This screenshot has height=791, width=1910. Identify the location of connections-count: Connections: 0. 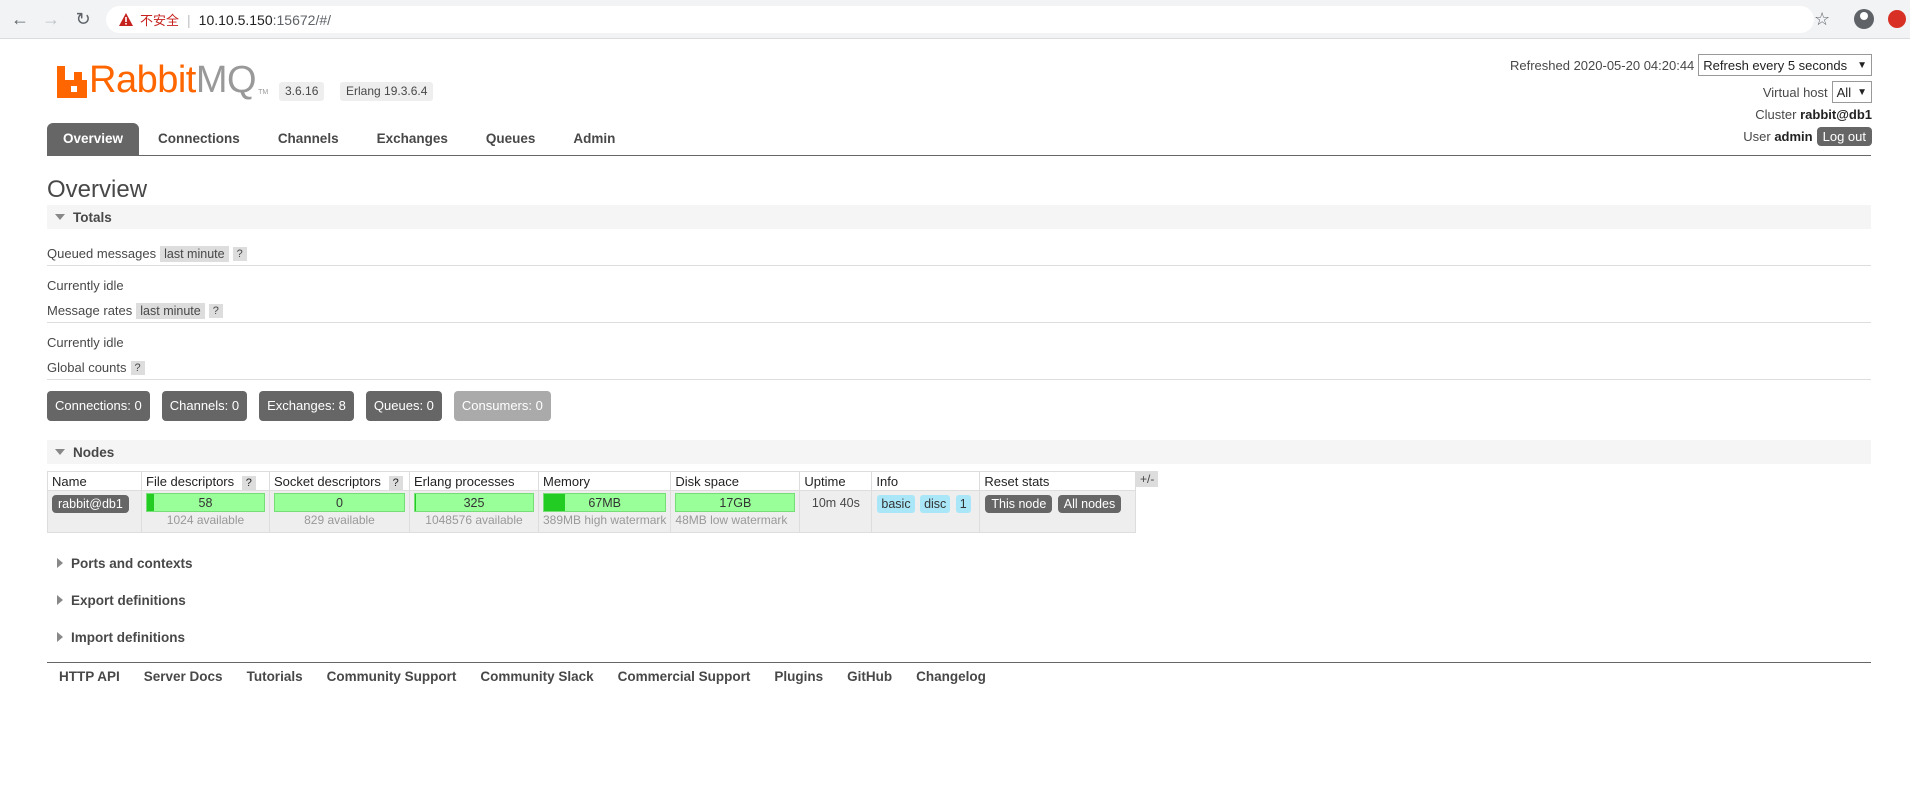
(98, 406).